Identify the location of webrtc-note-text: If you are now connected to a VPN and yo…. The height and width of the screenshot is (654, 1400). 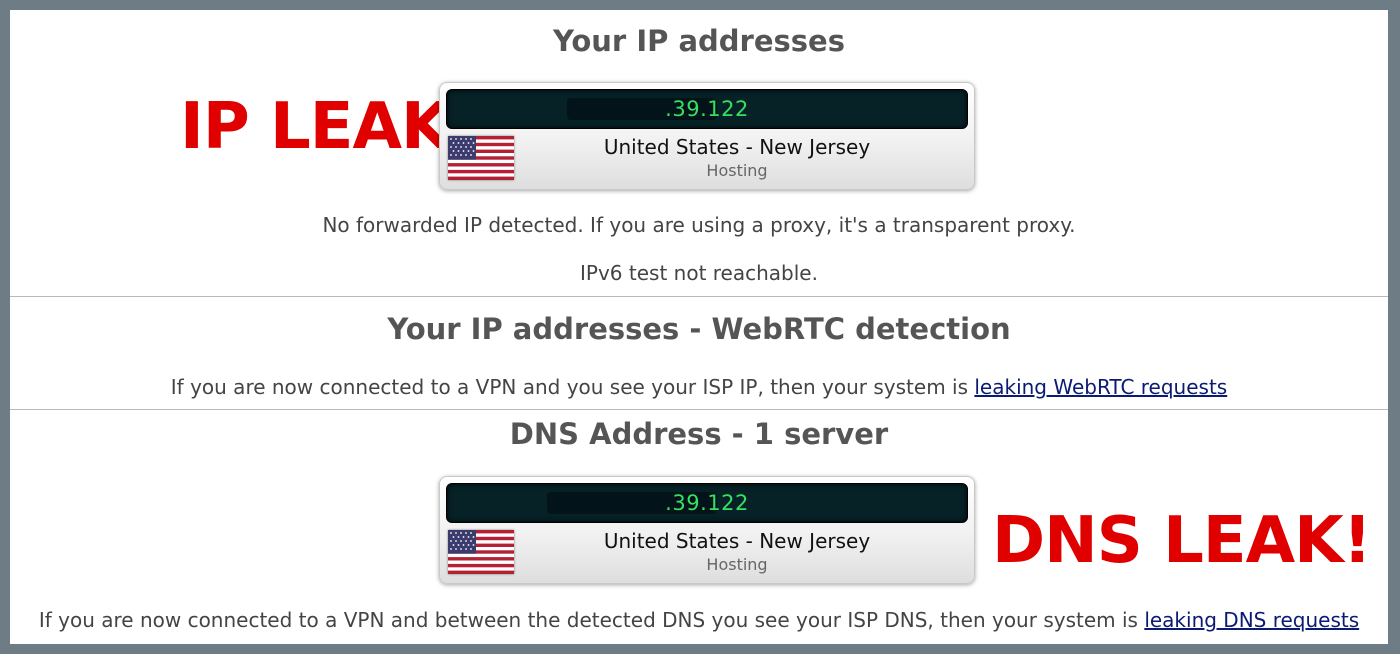
(572, 387).